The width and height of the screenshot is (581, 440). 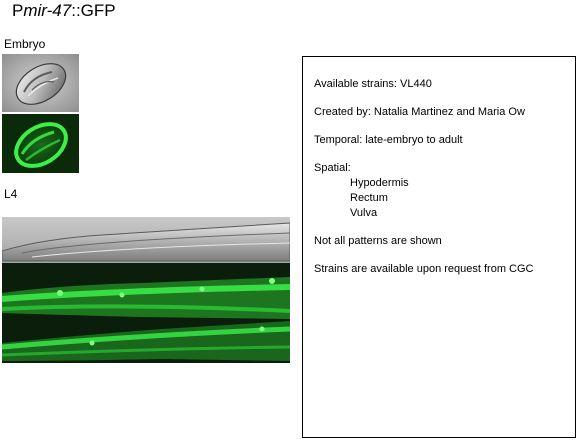 I want to click on embryo-label: Embryo, so click(x=25, y=44).